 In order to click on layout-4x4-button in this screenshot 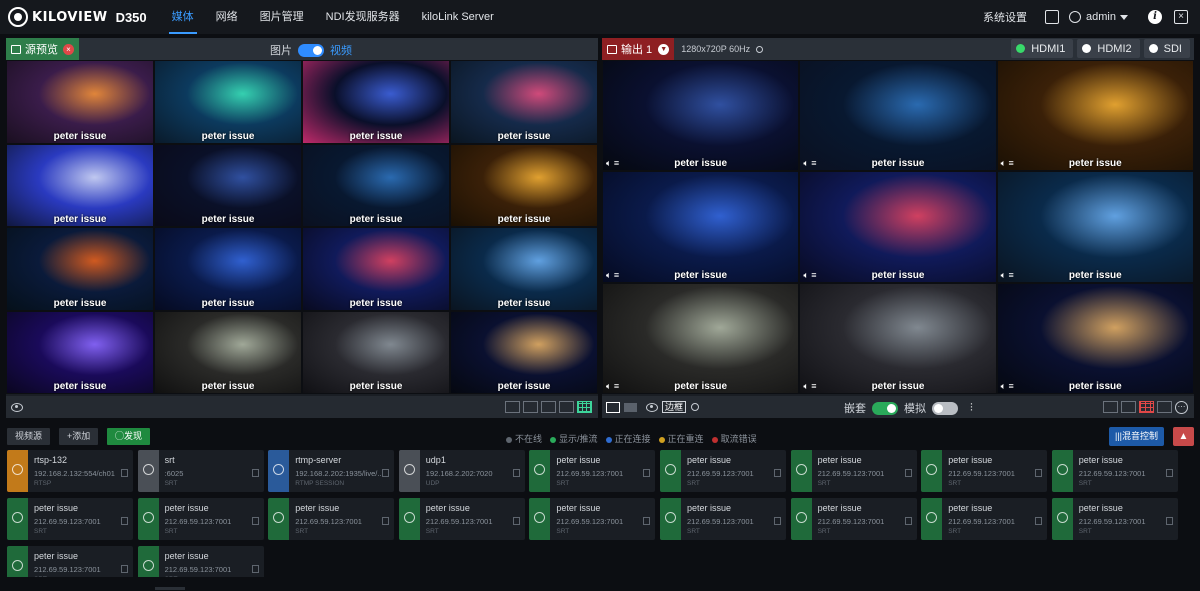, I will do `click(584, 407)`.